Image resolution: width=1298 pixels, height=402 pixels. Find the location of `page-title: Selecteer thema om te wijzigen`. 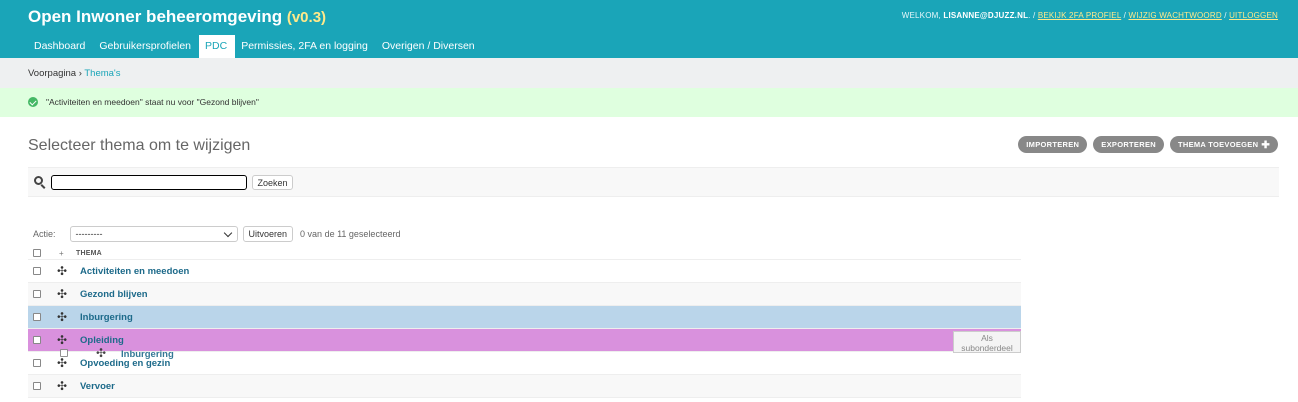

page-title: Selecteer thema om te wijzigen is located at coordinates (139, 145).